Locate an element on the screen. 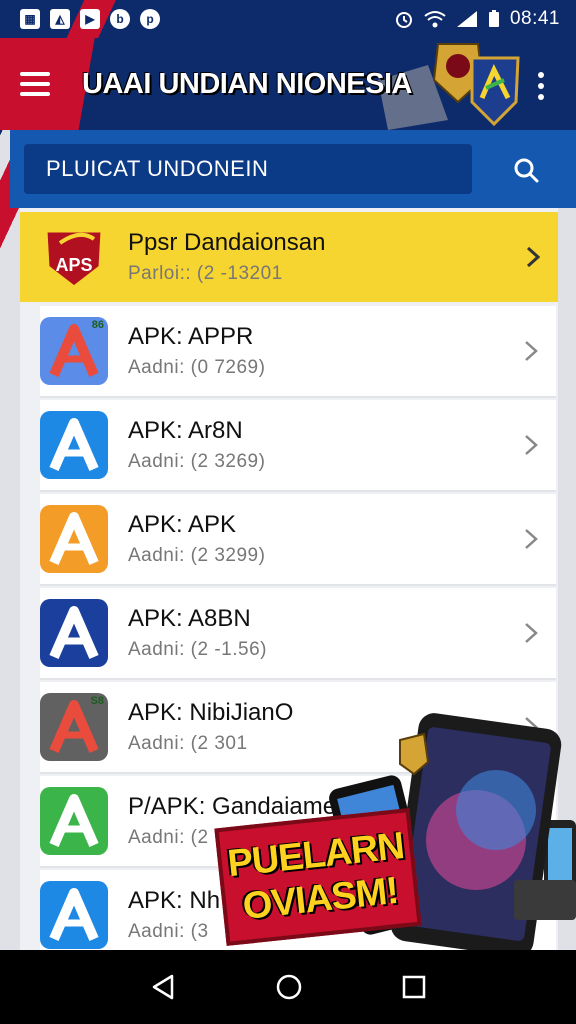 This screenshot has width=576, height=1024. battery-icon is located at coordinates (493, 18).